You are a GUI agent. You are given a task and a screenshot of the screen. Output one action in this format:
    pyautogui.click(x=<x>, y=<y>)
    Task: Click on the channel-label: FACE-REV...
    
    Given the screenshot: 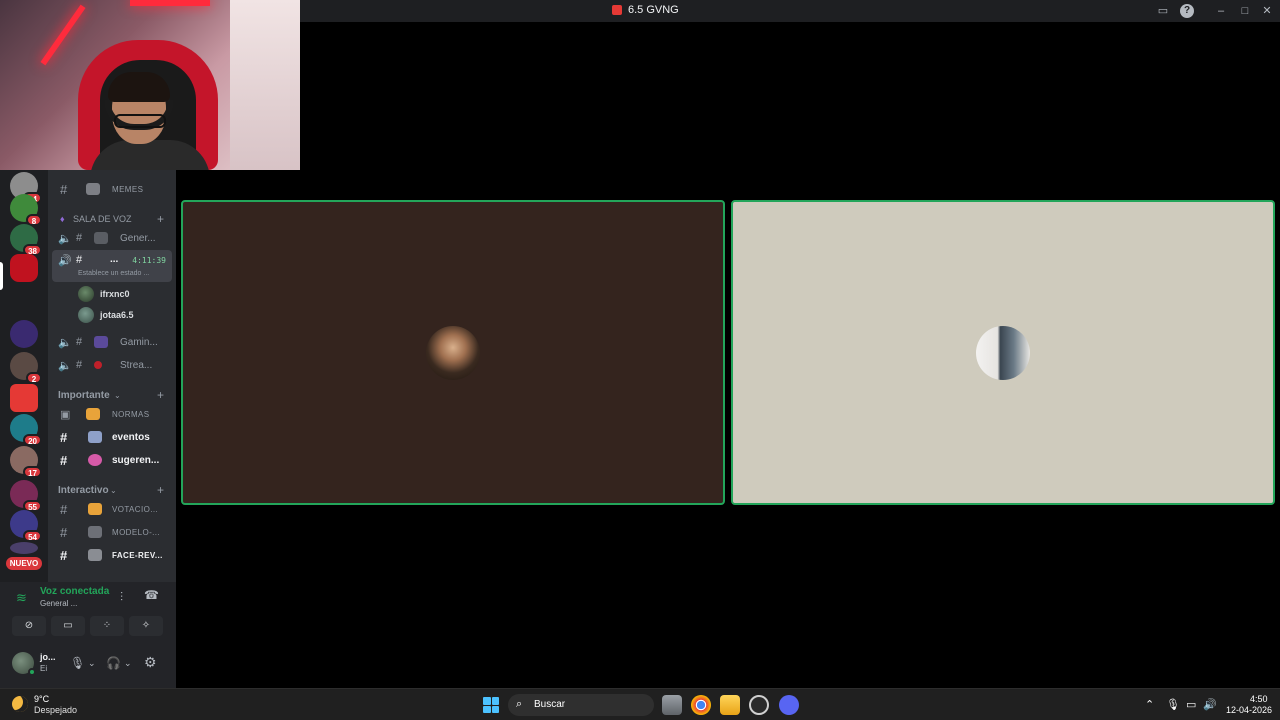 What is the action you would take?
    pyautogui.click(x=137, y=555)
    